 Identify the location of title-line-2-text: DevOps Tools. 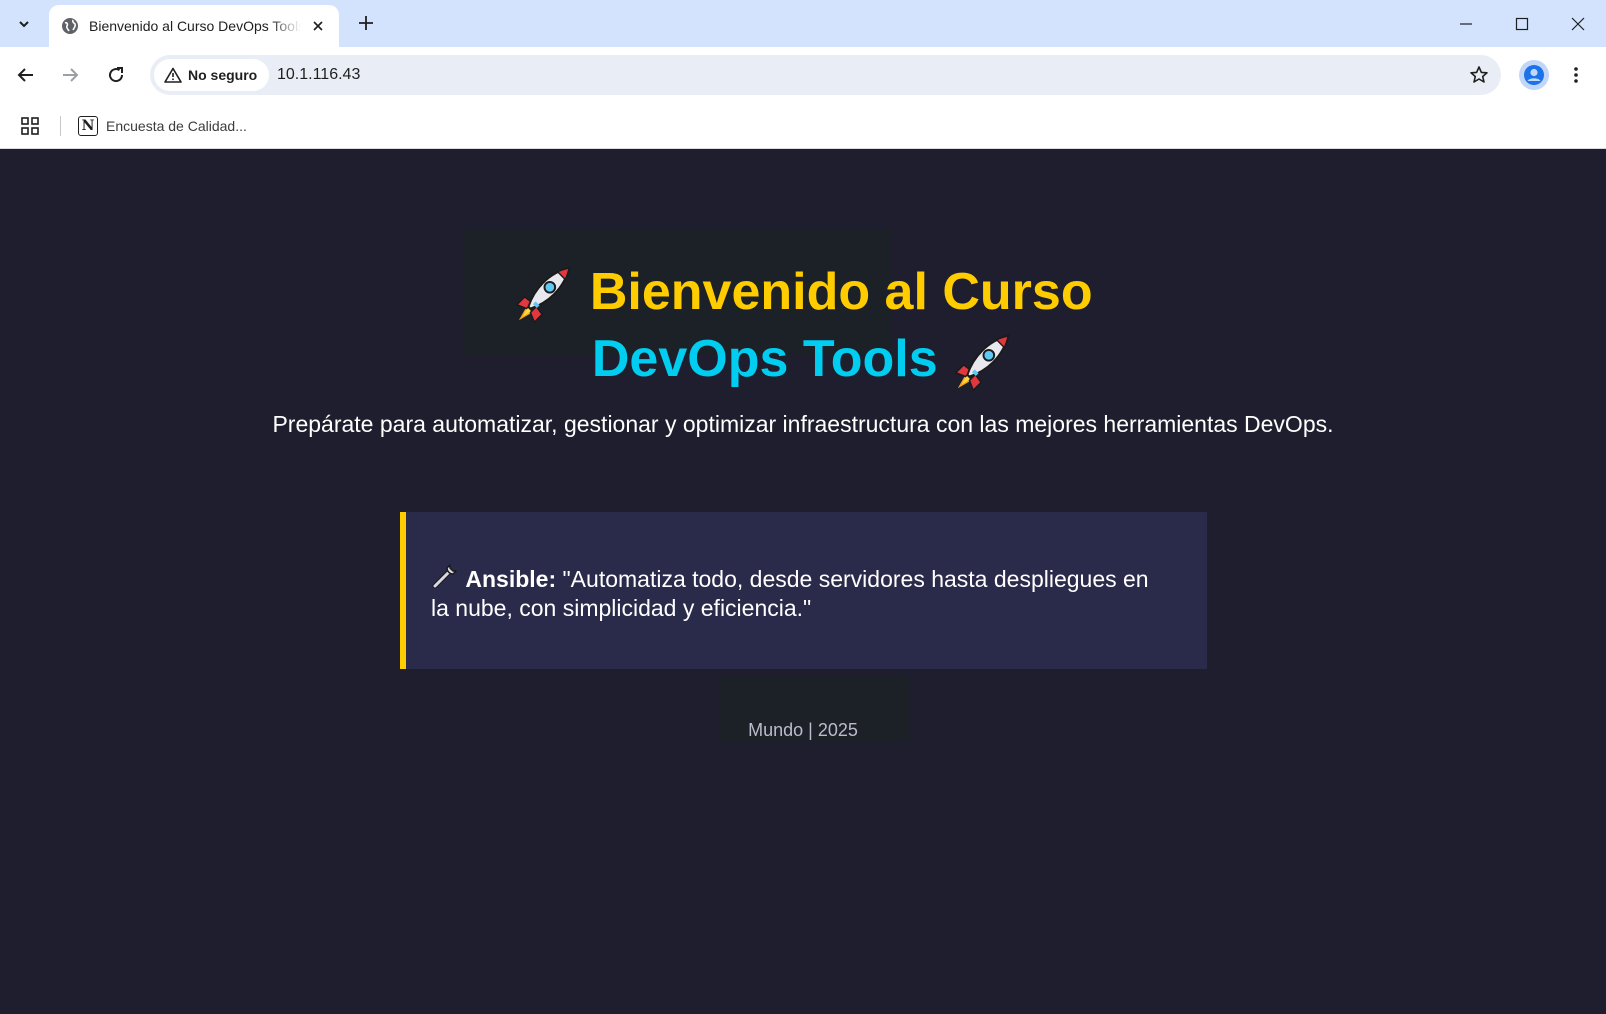
(764, 359).